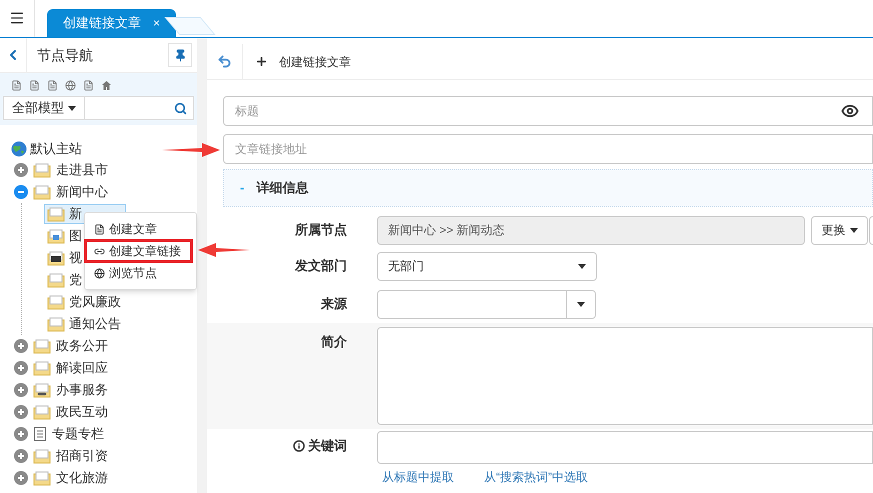 The image size is (873, 493). What do you see at coordinates (321, 230) in the screenshot?
I see `field-label: 所属节点` at bounding box center [321, 230].